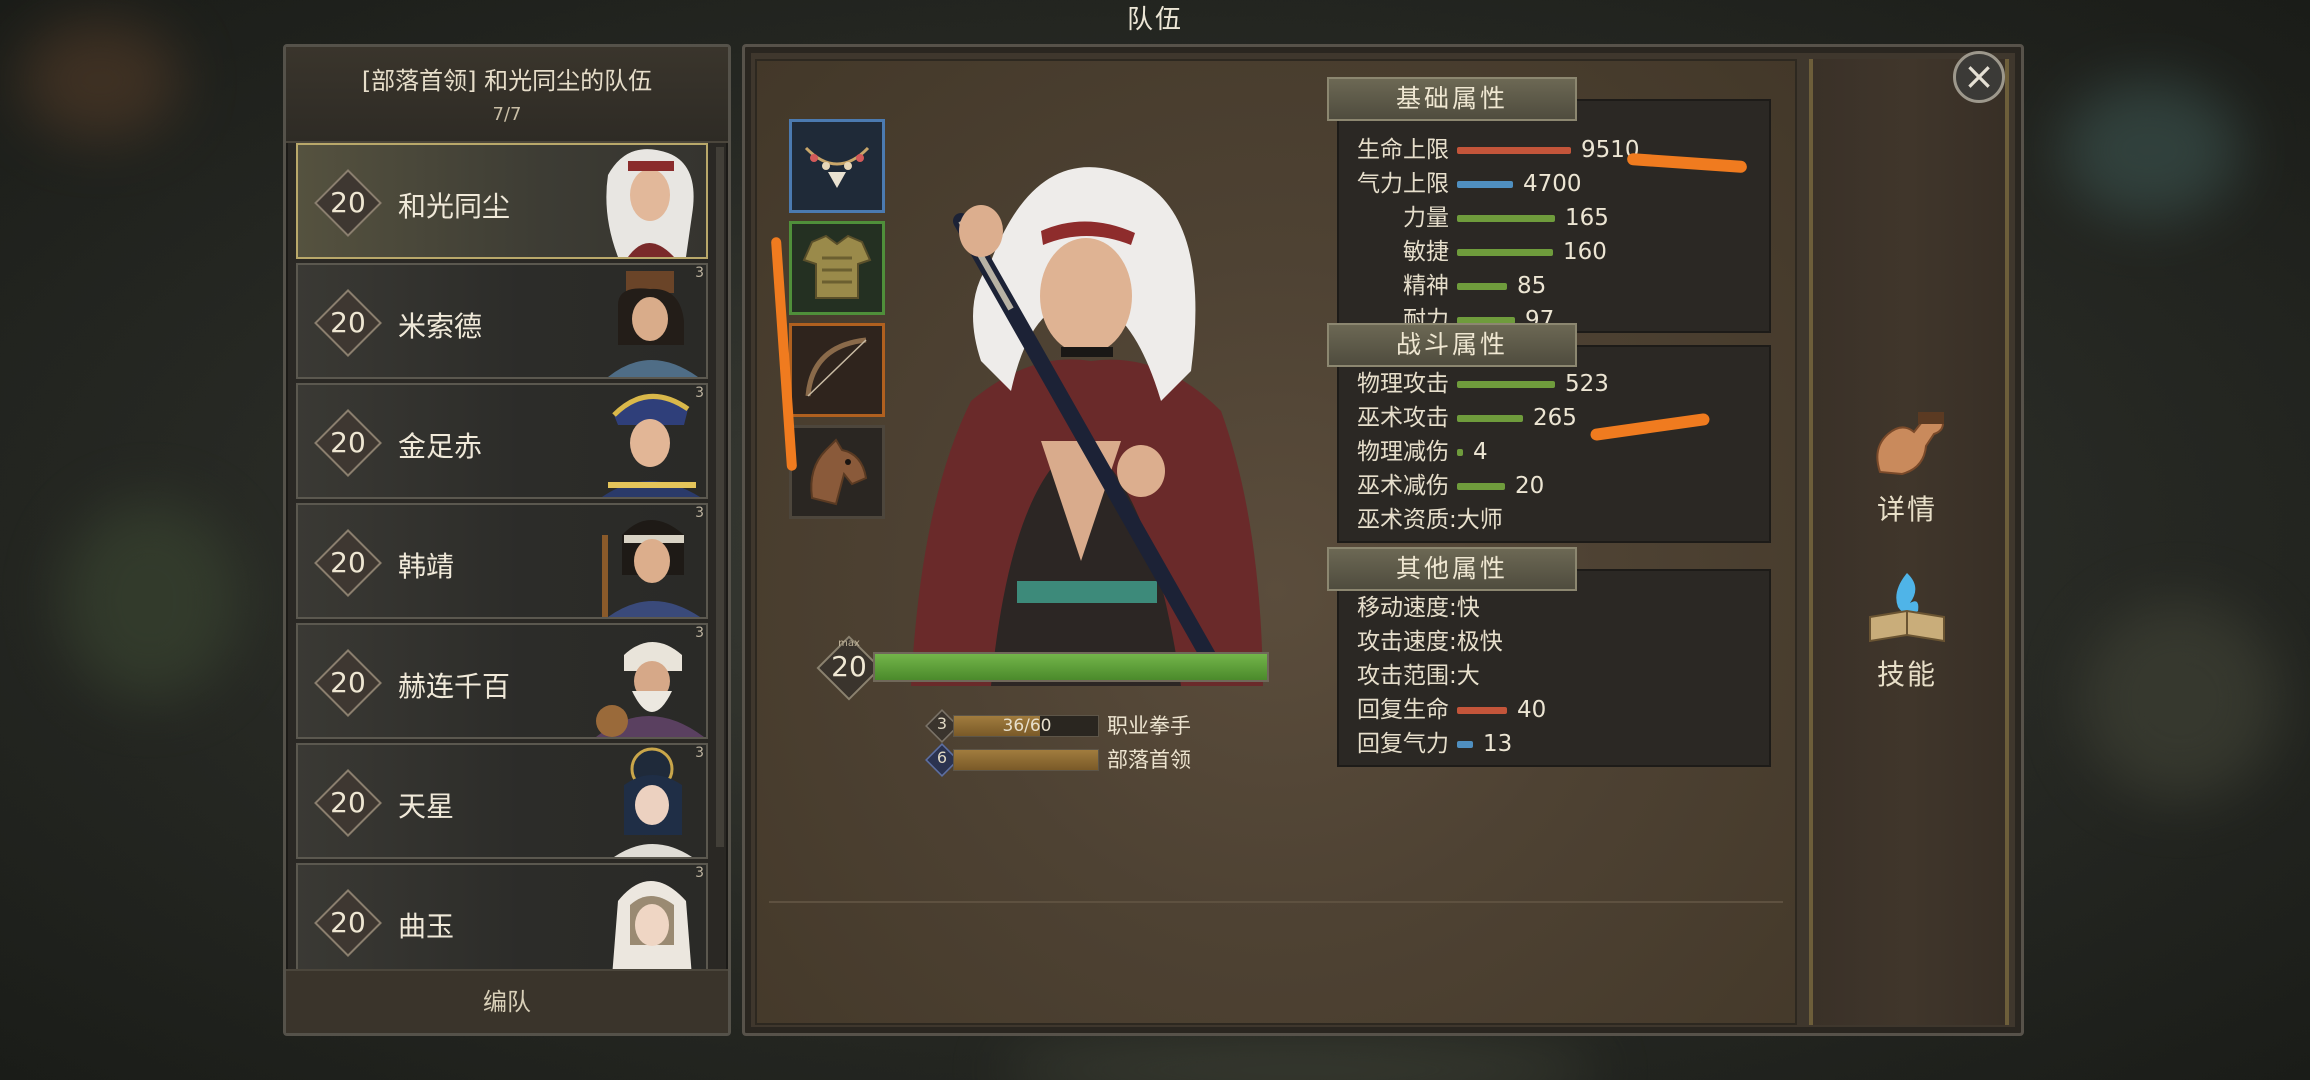 The width and height of the screenshot is (2310, 1080). Describe the element at coordinates (1498, 744) in the screenshot. I see `stat-value: 13` at that location.